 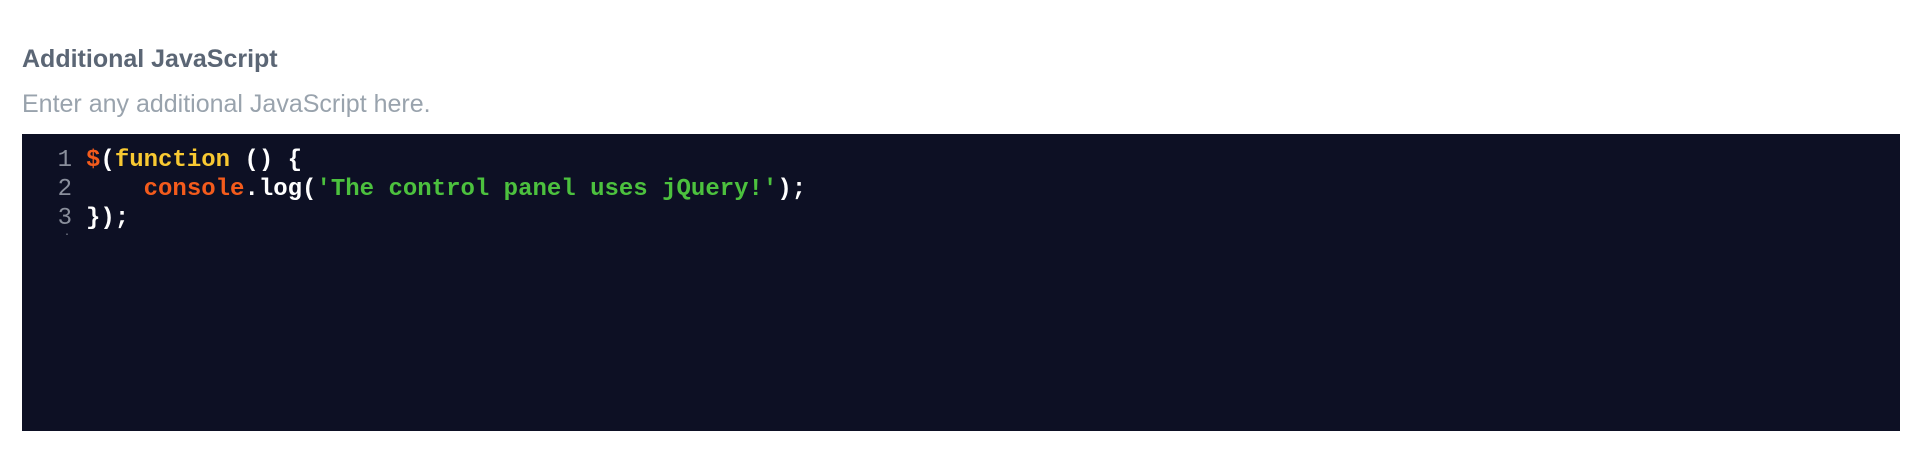 I want to click on field-instructions: Enter any additional JavaScript here., so click(x=226, y=104).